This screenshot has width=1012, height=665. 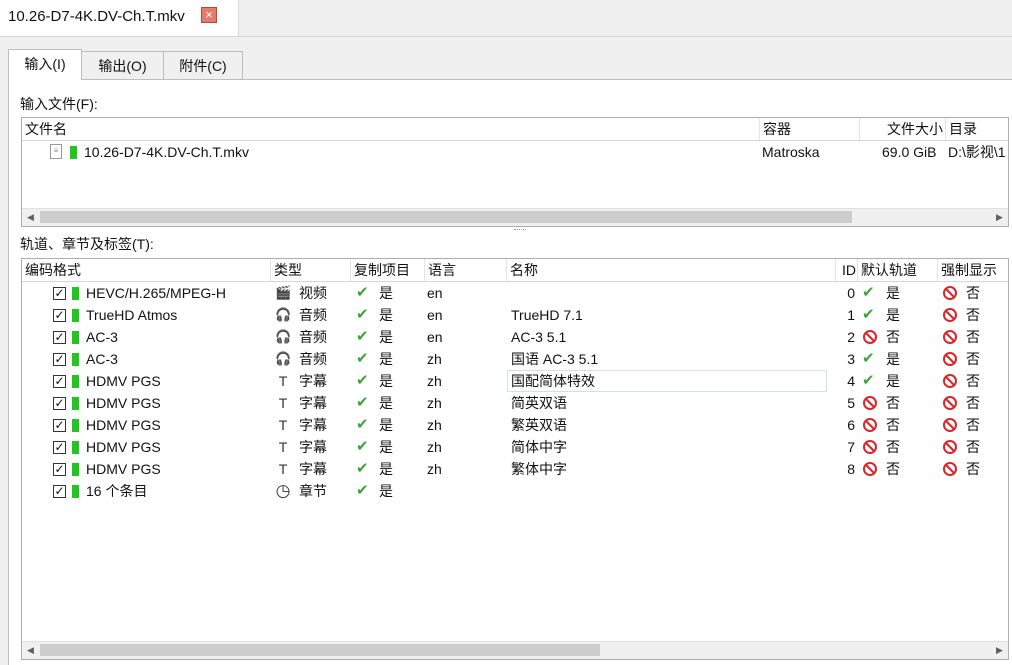 What do you see at coordinates (539, 447) in the screenshot?
I see `track-name: 简体中字` at bounding box center [539, 447].